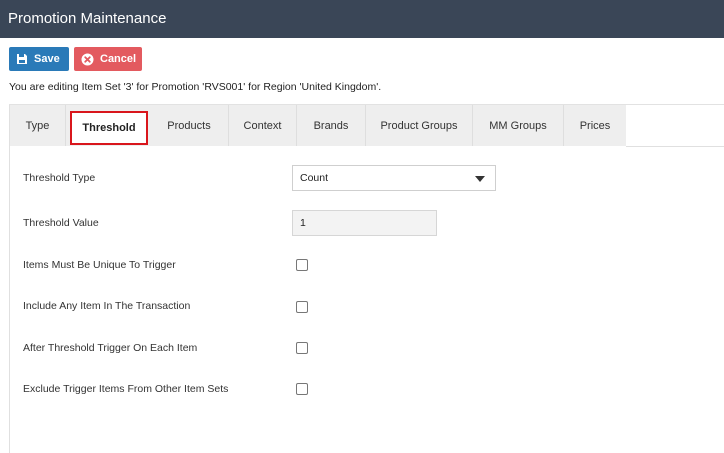 The image size is (724, 453). What do you see at coordinates (118, 59) in the screenshot?
I see `cancel-button-label: Cancel` at bounding box center [118, 59].